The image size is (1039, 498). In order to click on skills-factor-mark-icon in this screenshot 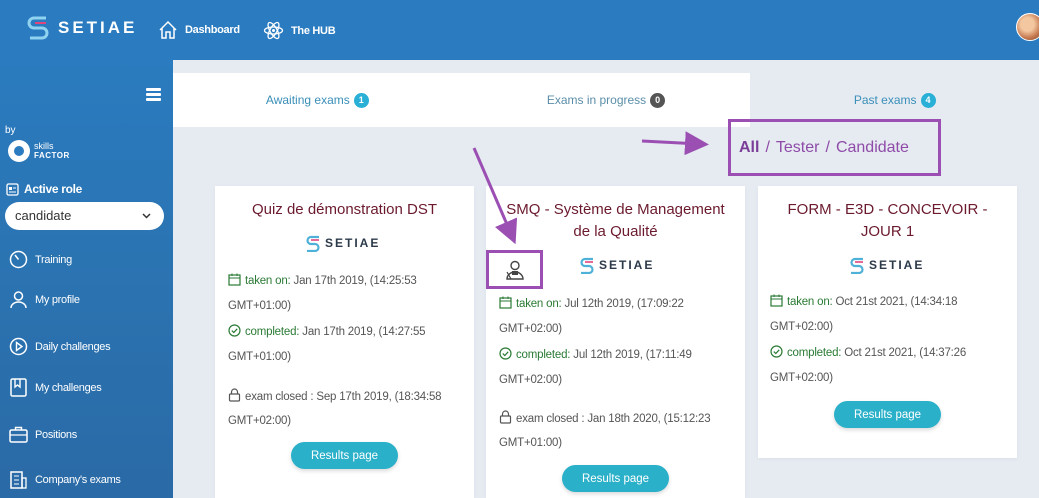, I will do `click(19, 151)`.